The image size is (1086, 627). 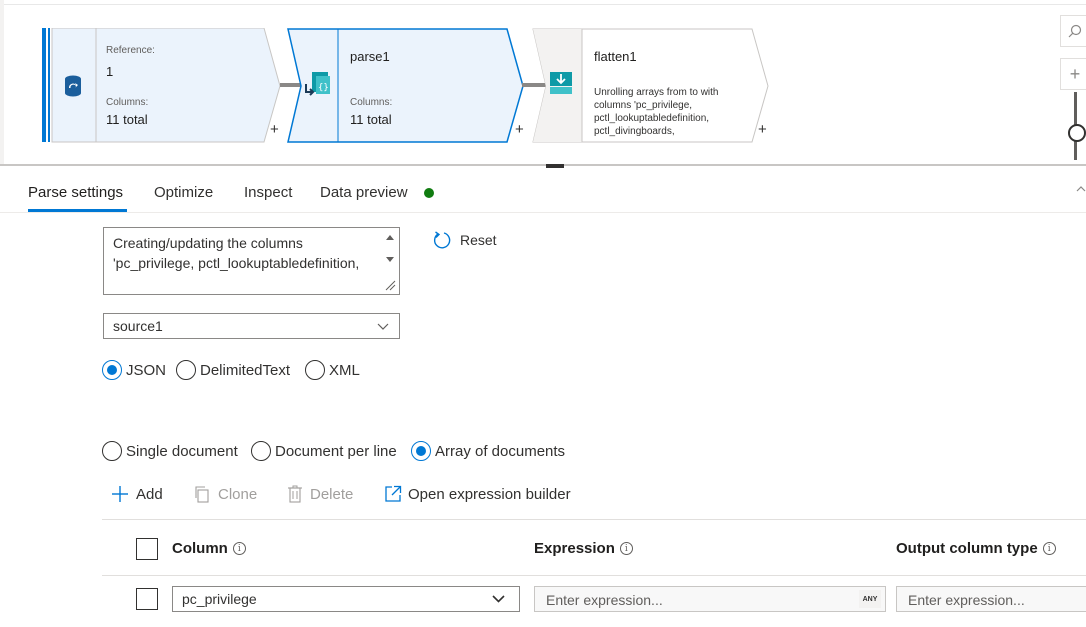 I want to click on parse-transform-icon: {}, so click(x=318, y=84).